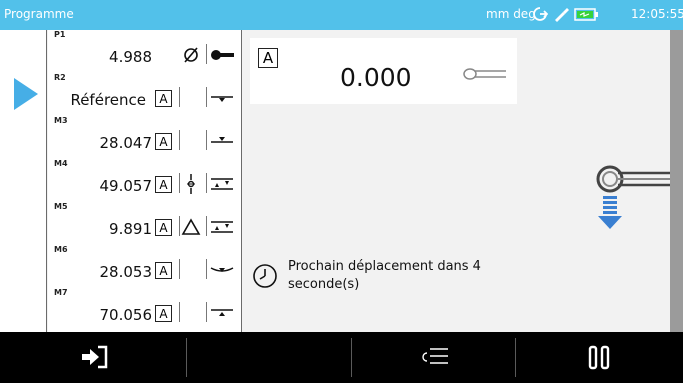 Image resolution: width=683 pixels, height=383 pixels. Describe the element at coordinates (130, 229) in the screenshot. I see `step-value: 9.891` at that location.